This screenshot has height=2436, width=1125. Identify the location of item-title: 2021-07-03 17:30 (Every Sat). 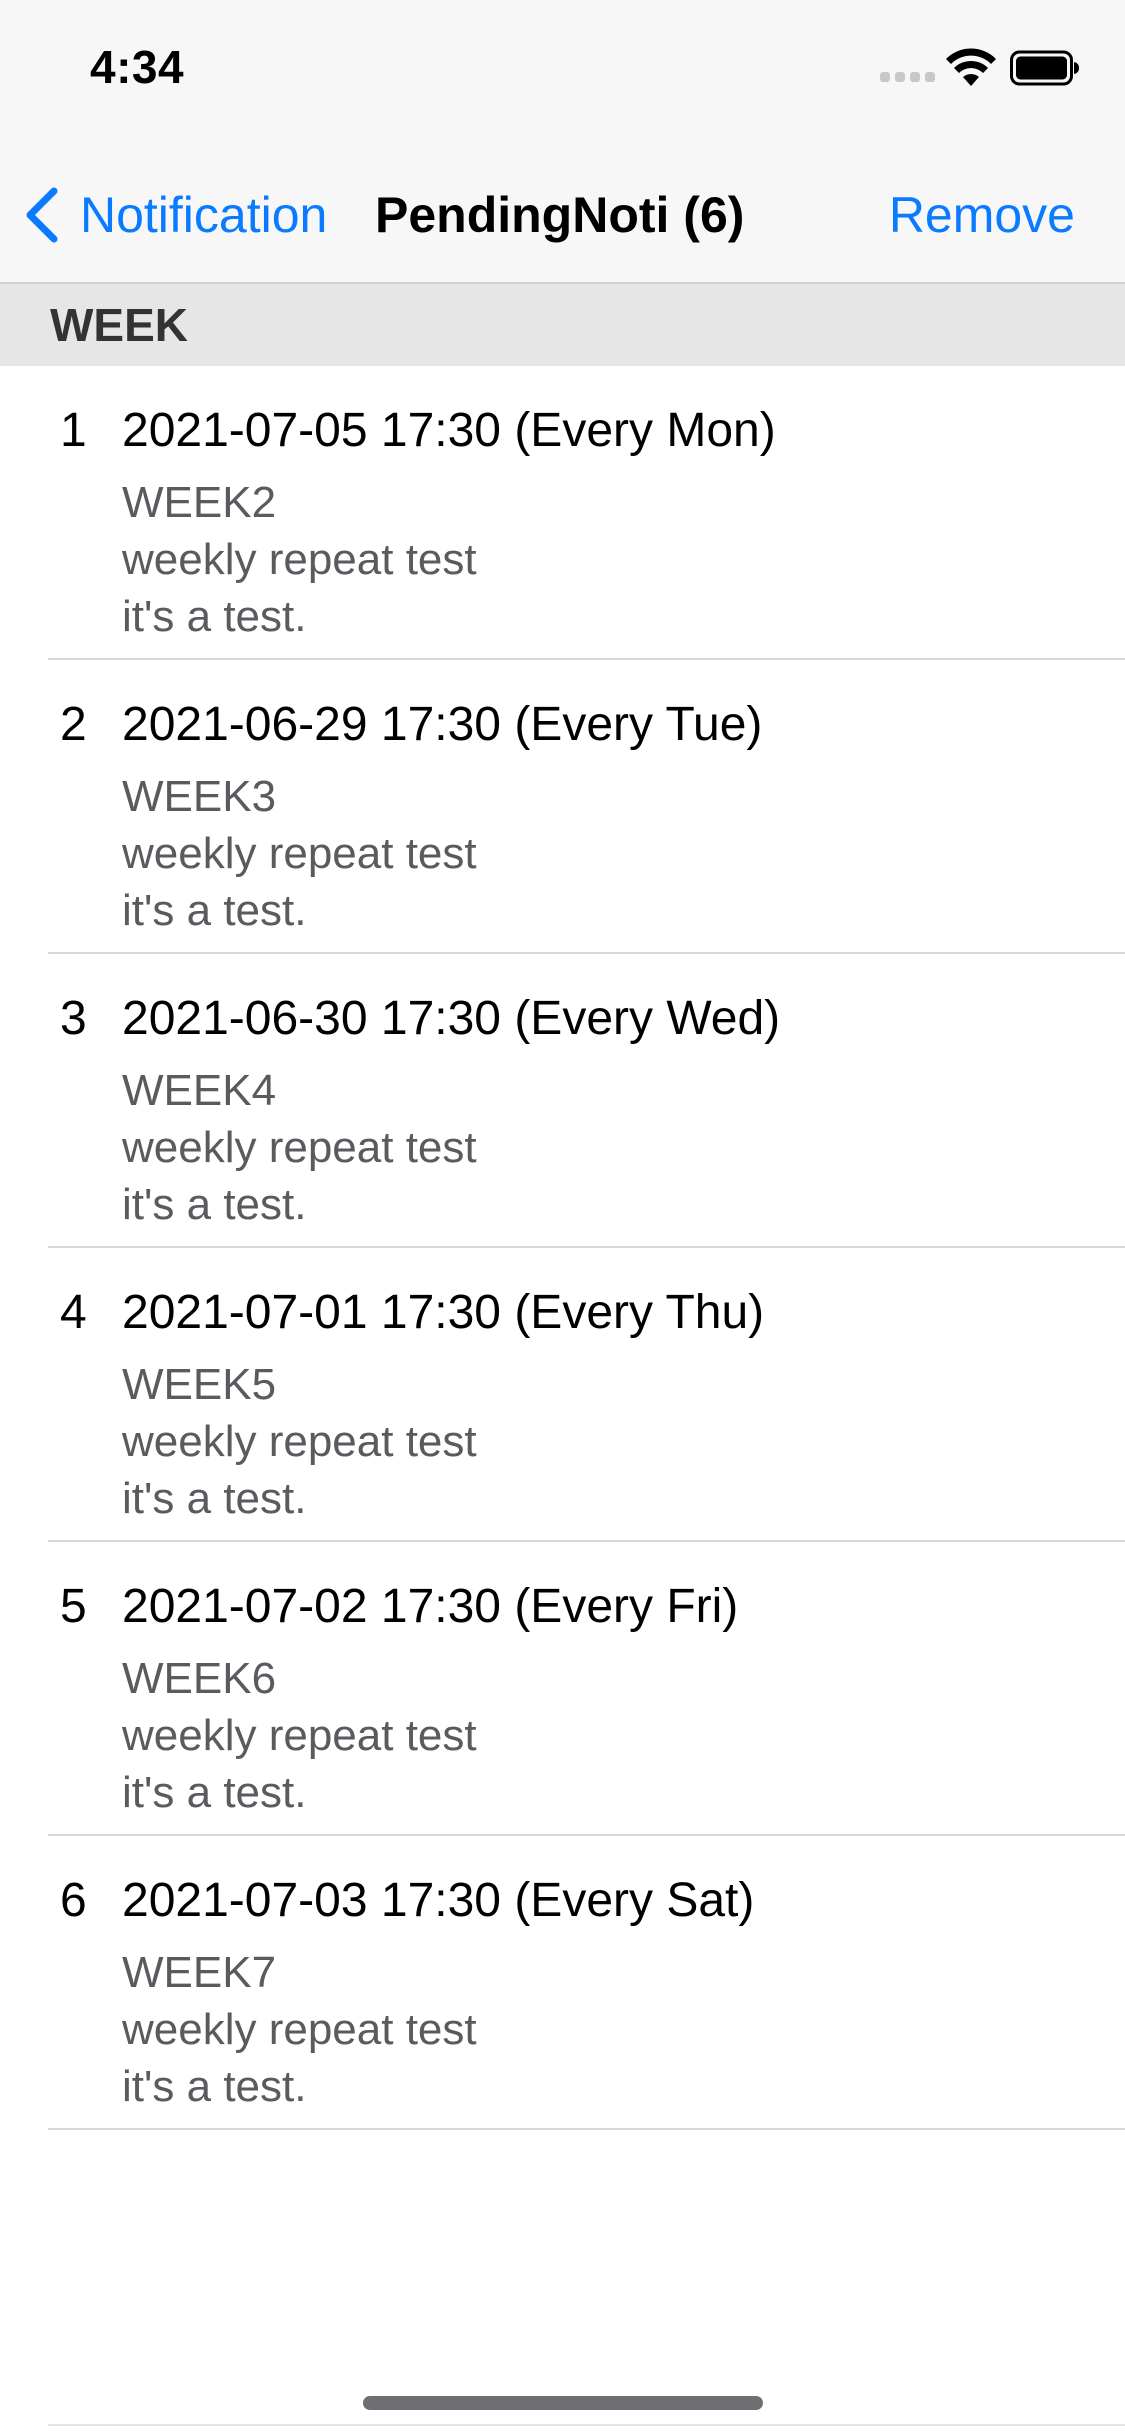
(438, 1900).